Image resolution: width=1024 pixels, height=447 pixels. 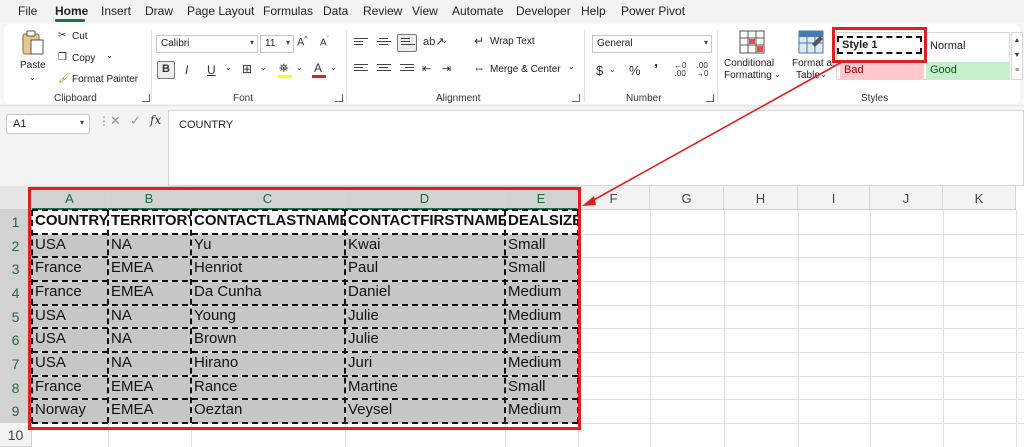 I want to click on font-color-dropdown-icon: ⌄, so click(x=333, y=67).